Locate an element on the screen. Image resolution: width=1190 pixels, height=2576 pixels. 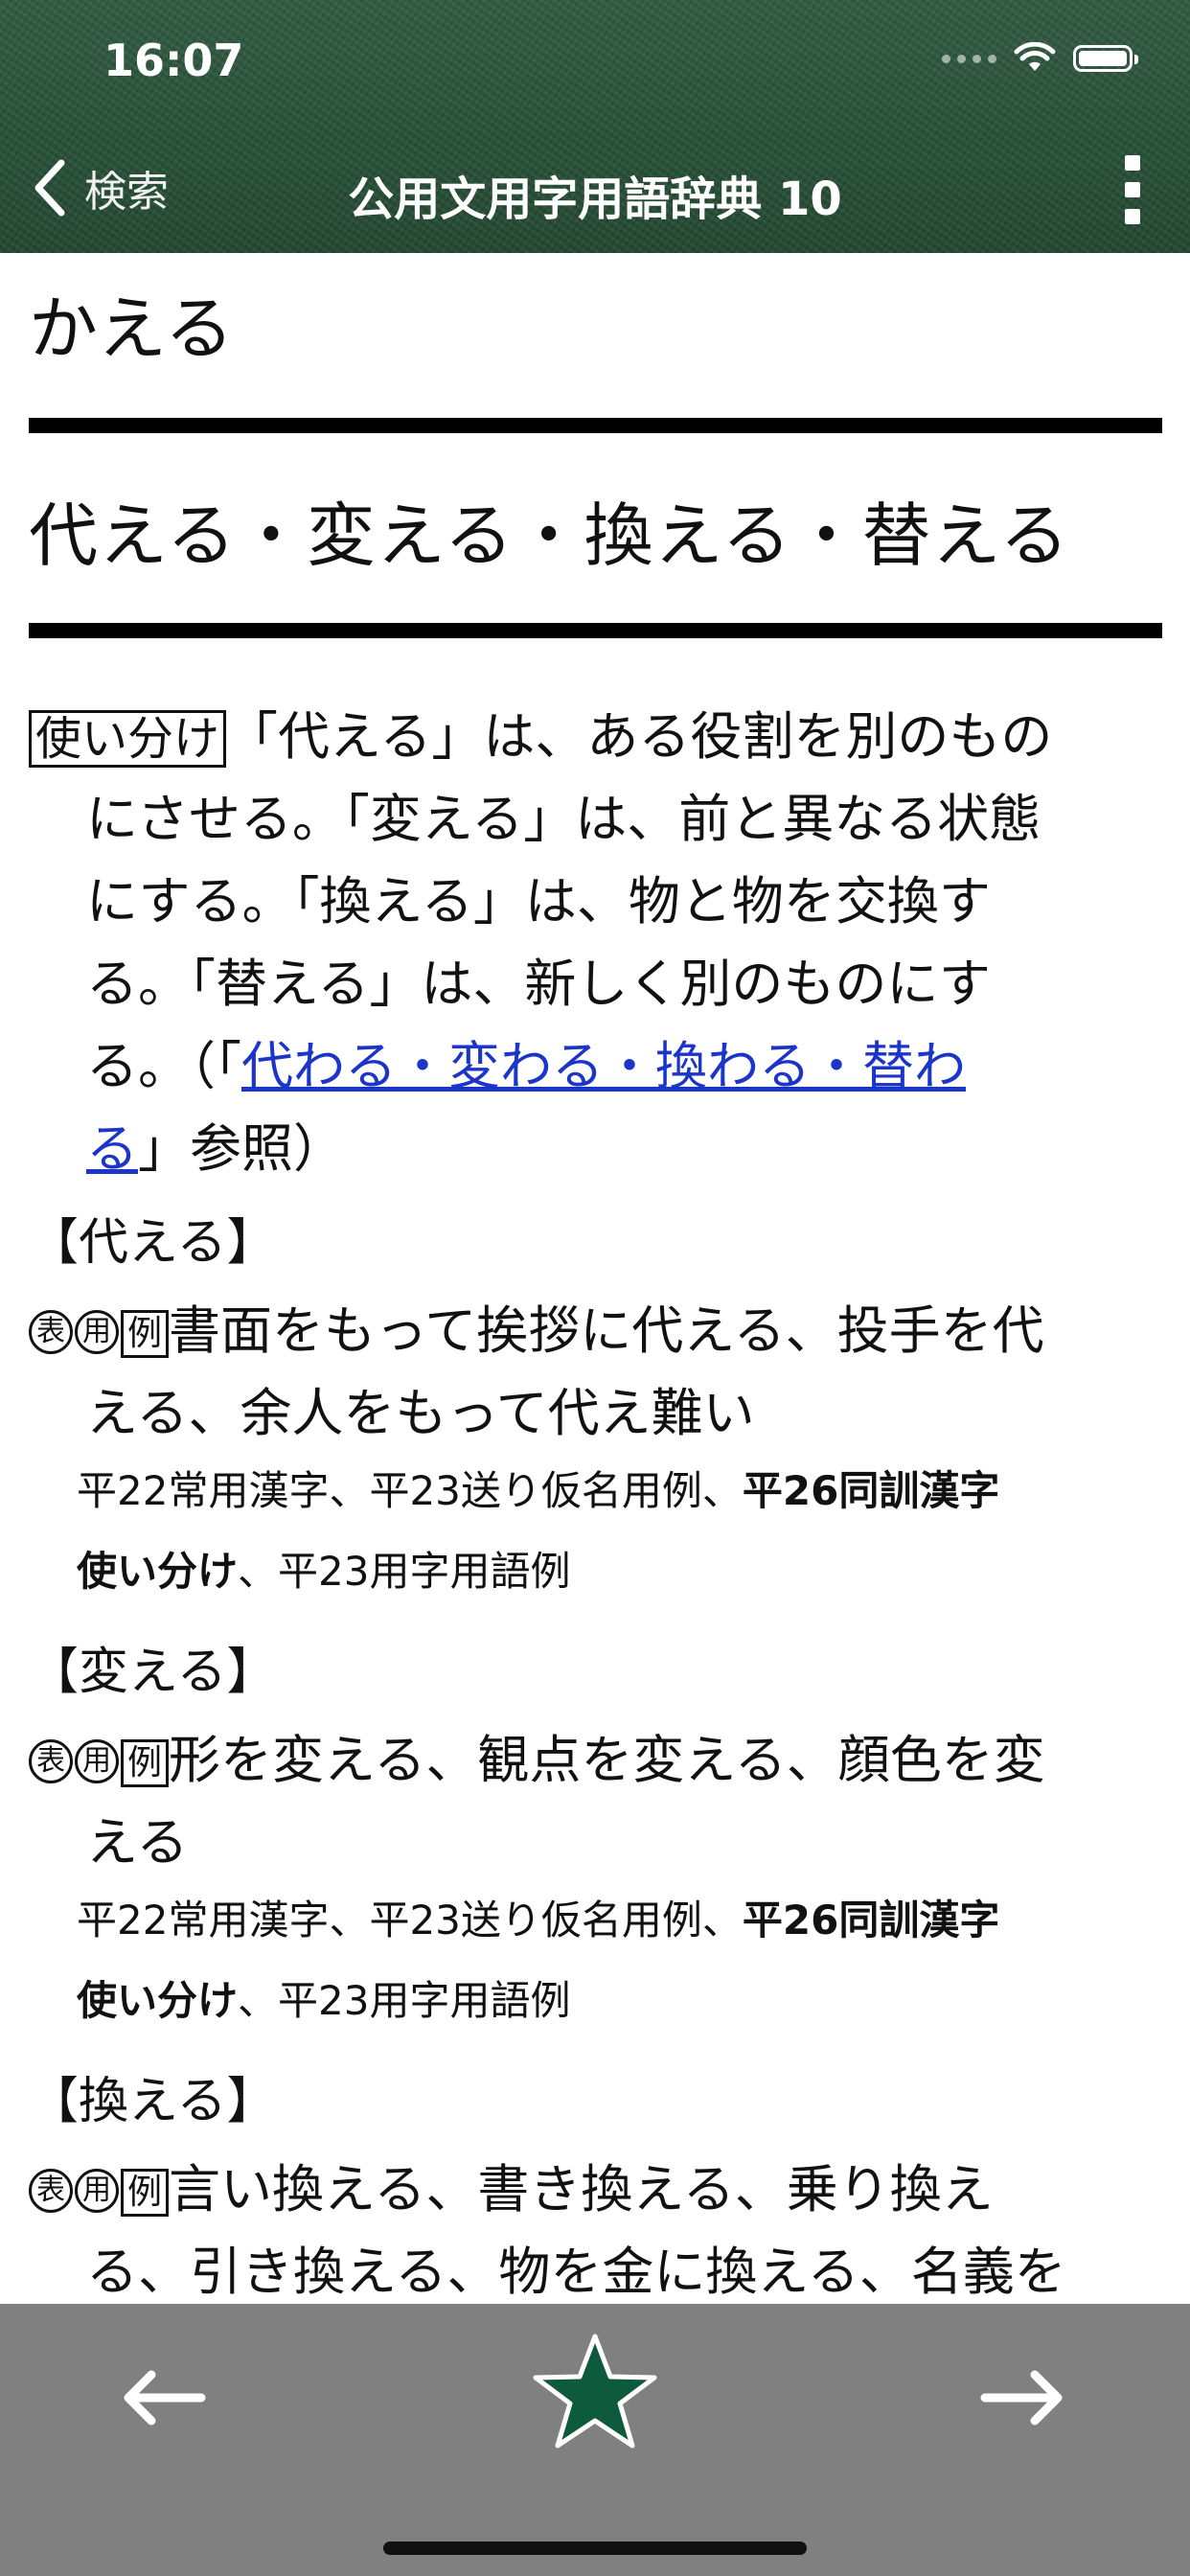
example-block: 表 用 例 形を変える、観点を変える、顔色を変 える is located at coordinates (594, 1801).